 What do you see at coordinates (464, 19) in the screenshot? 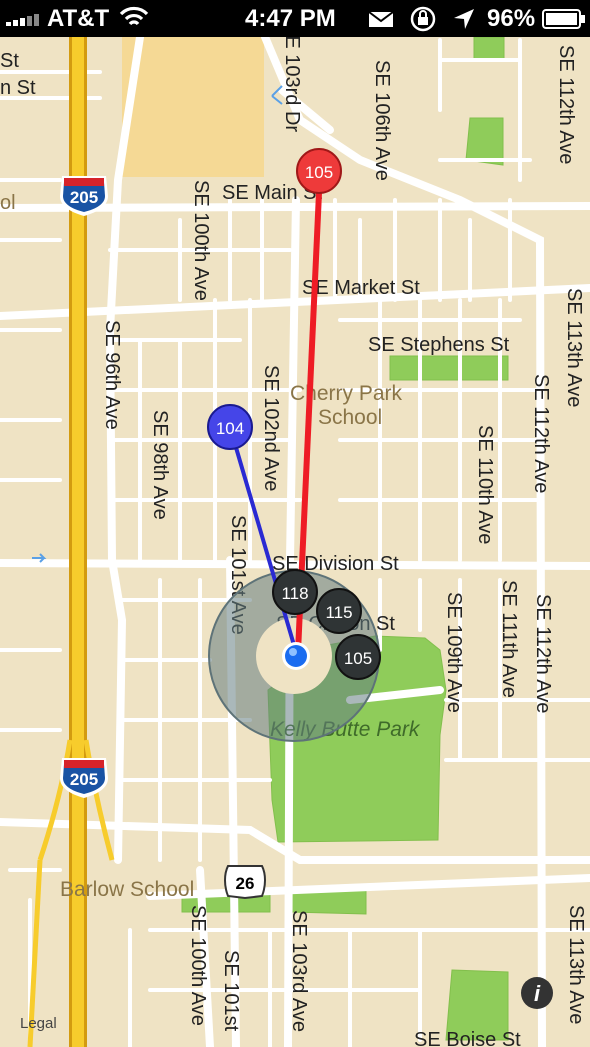
I see `location-arrow-icon` at bounding box center [464, 19].